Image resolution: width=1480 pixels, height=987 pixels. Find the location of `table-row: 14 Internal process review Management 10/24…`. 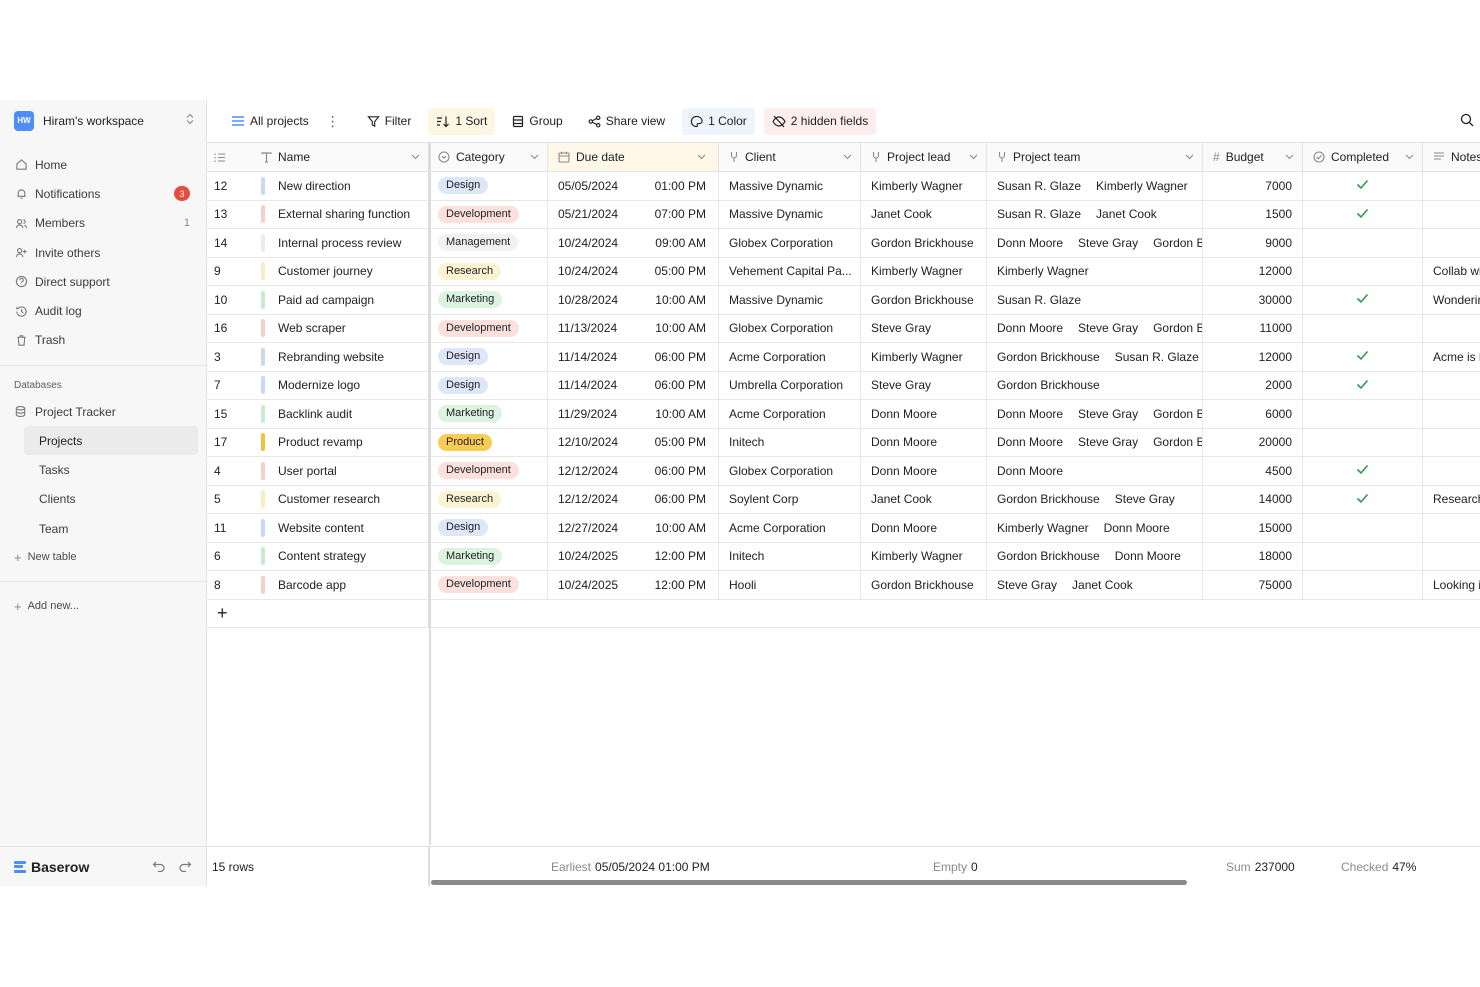

table-row: 14 Internal process review Management 10/24… is located at coordinates (843, 243).